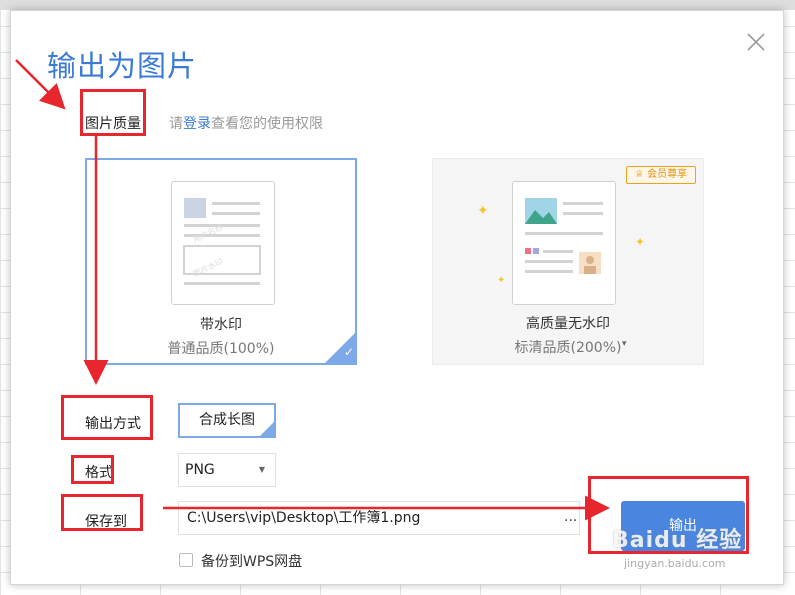 This screenshot has width=795, height=595. Describe the element at coordinates (661, 175) in the screenshot. I see `vip-badge: ♕ 会员尊享` at that location.